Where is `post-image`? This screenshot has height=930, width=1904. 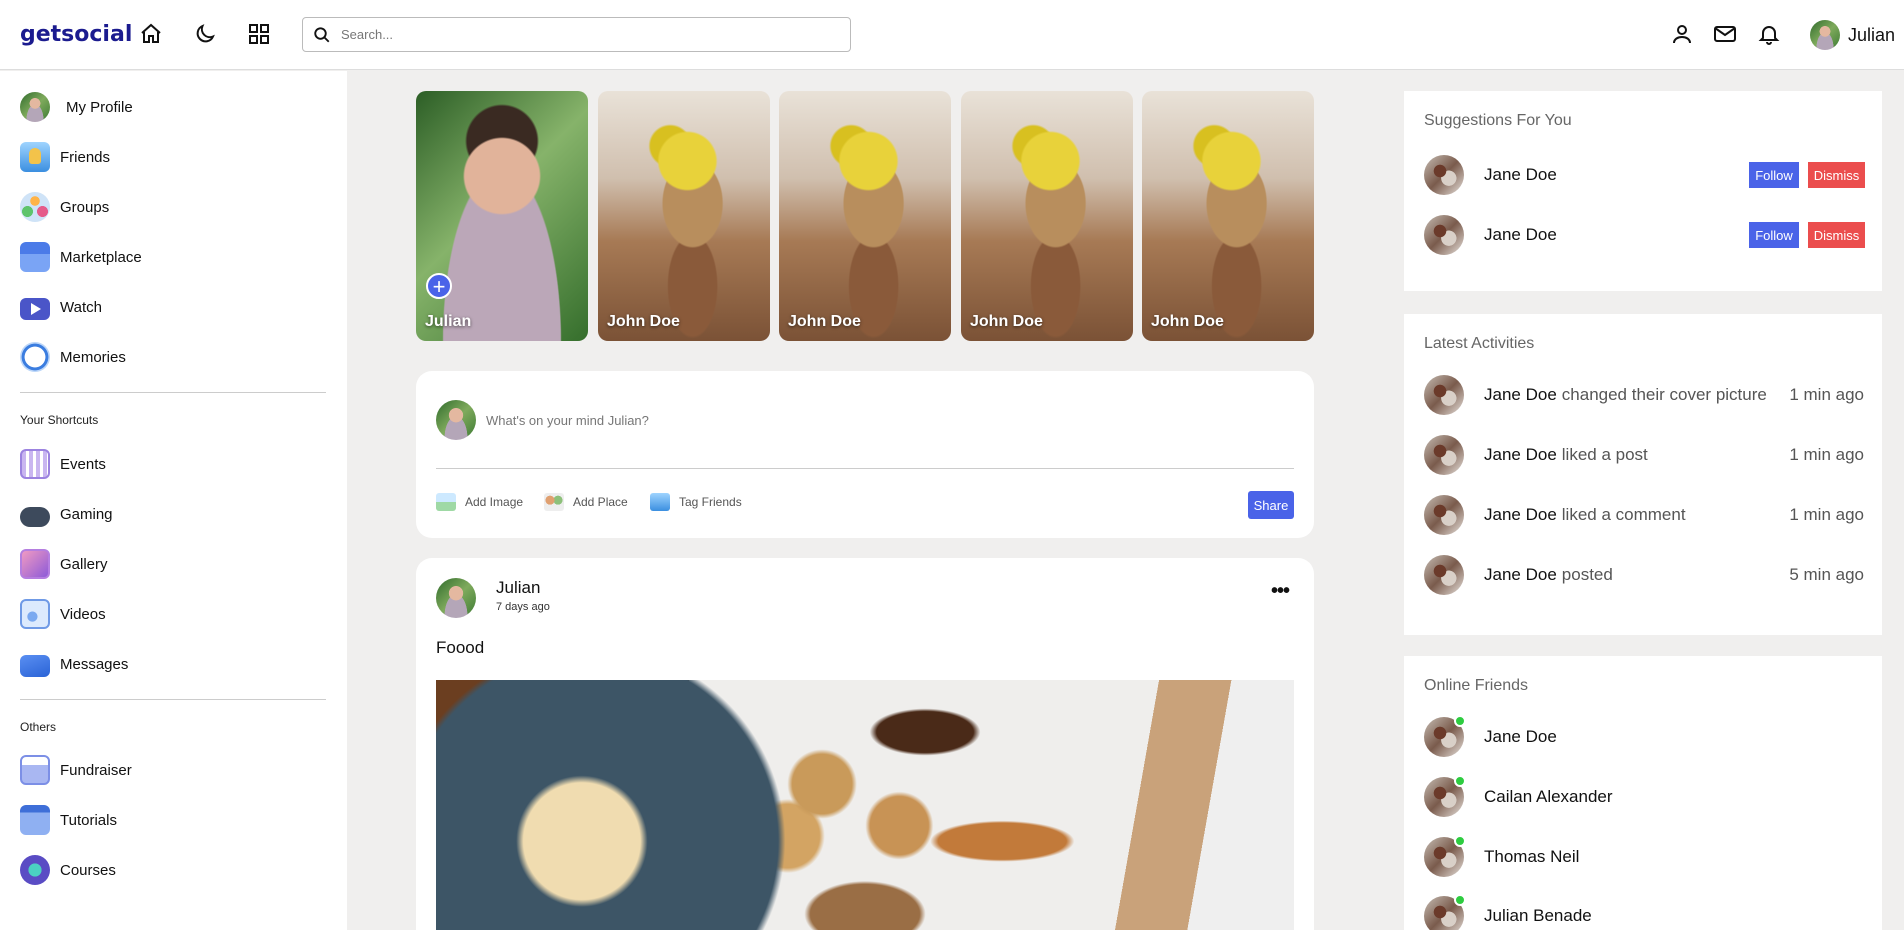
post-image is located at coordinates (865, 805).